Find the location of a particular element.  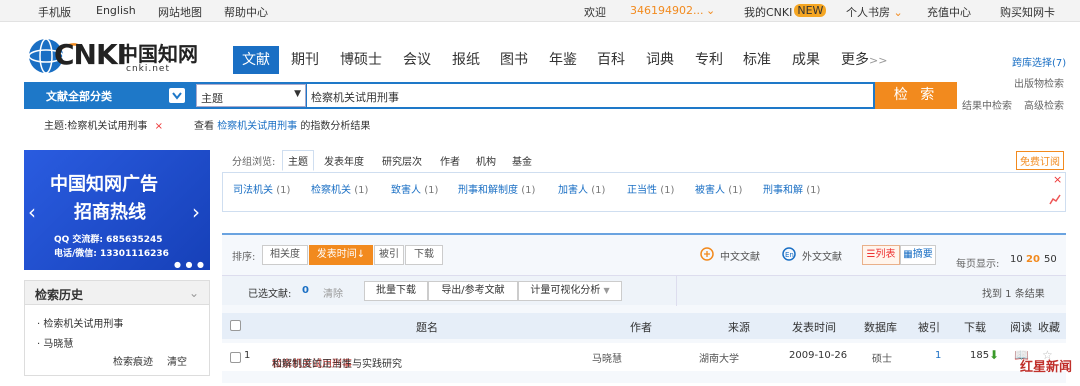

row-downloads: 185 is located at coordinates (979, 355).